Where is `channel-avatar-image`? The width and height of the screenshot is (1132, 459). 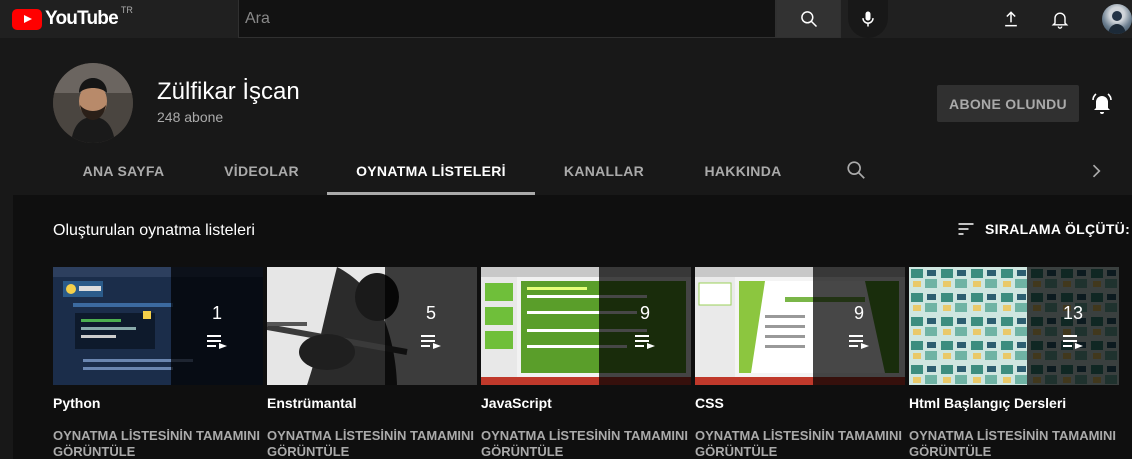
channel-avatar-image is located at coordinates (93, 103).